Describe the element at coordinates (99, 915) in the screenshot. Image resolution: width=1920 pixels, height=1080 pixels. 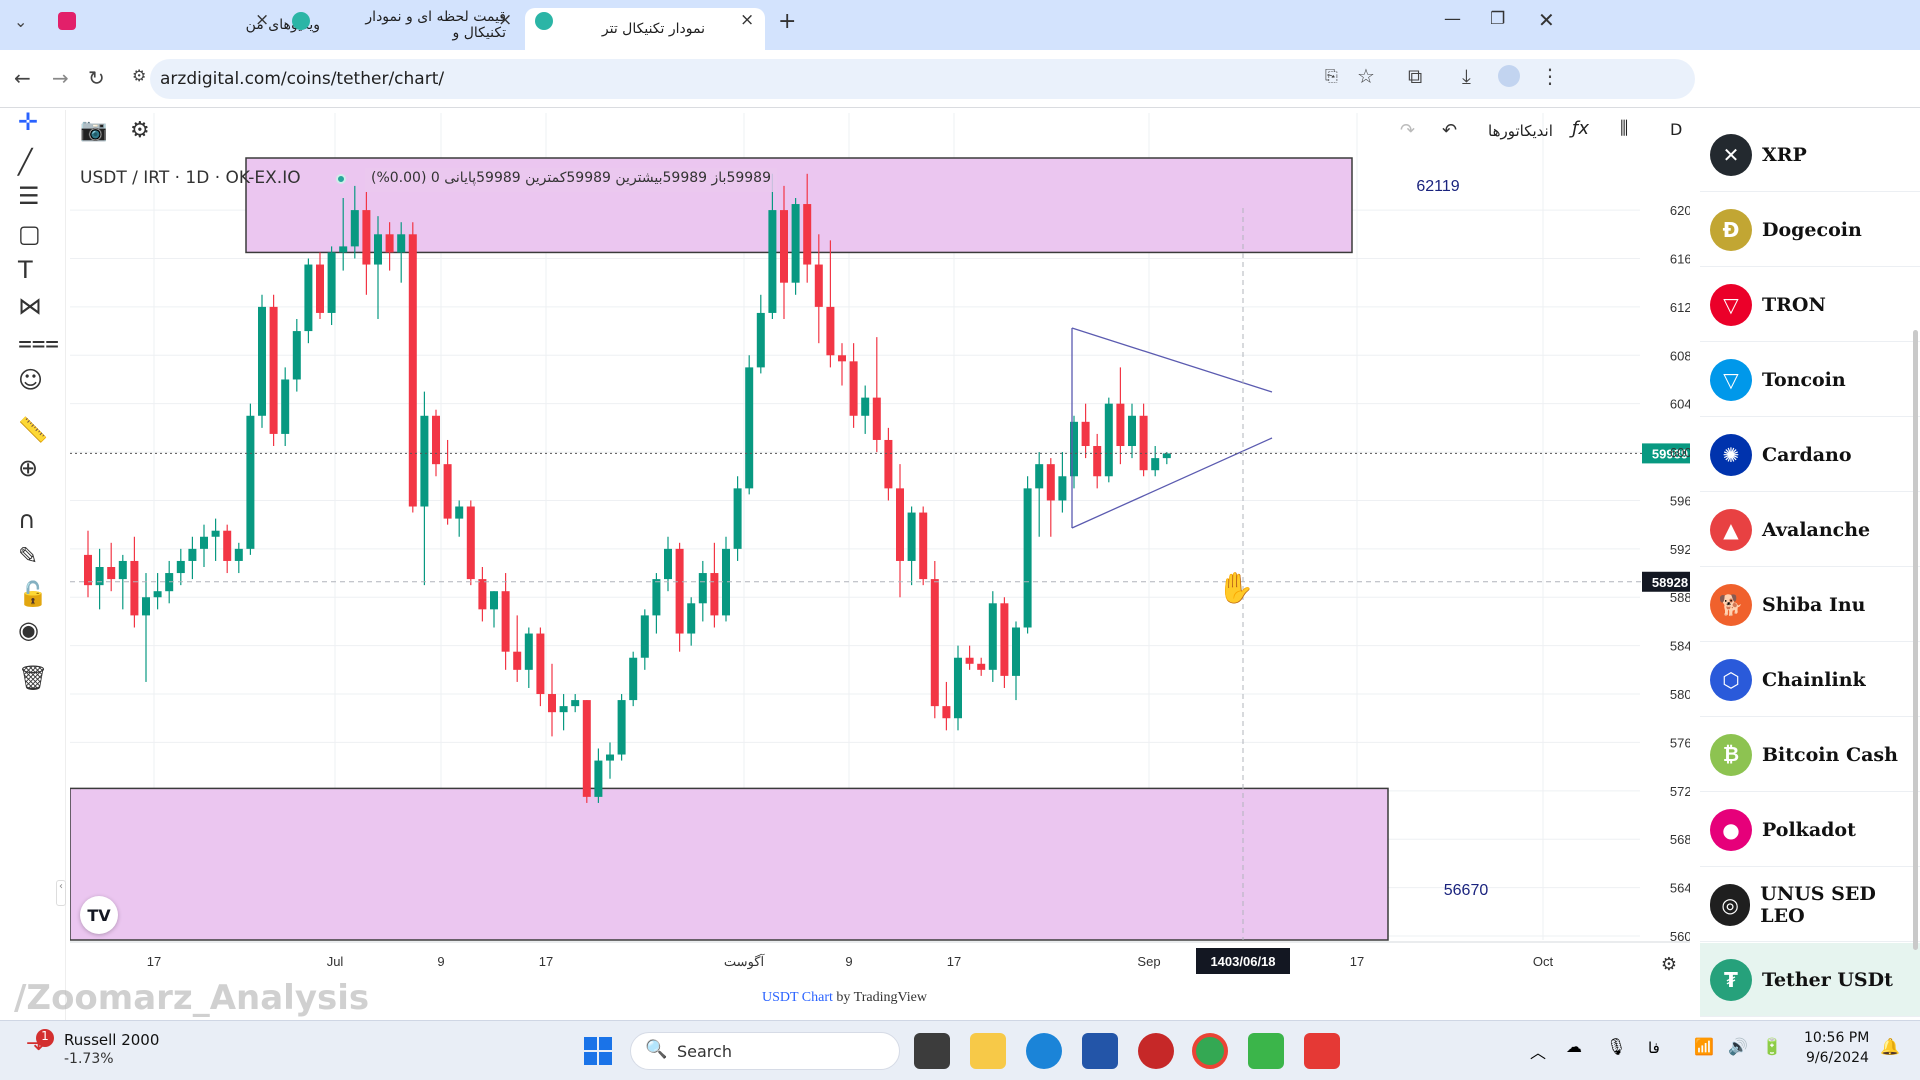
I see `tradingview-logo: TV` at that location.